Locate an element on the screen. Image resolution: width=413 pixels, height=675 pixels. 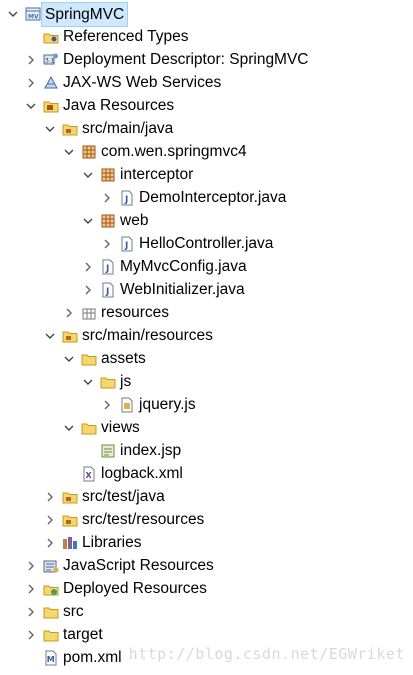
tree-node-deployment-descriptor: Deployment Descriptor: SpringMVC is located at coordinates (206, 59).